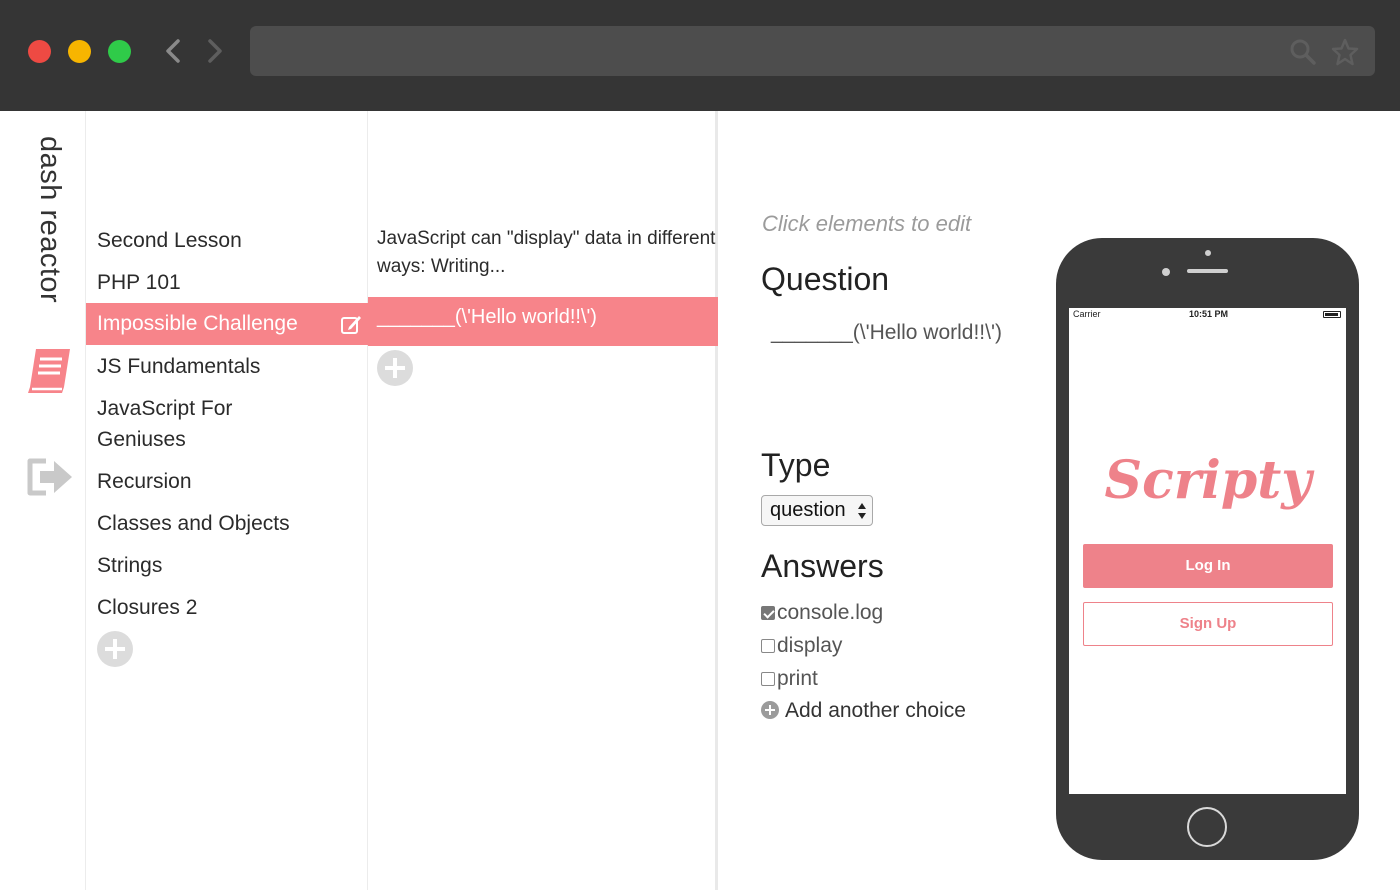 The height and width of the screenshot is (890, 1400). Describe the element at coordinates (1166, 272) in the screenshot. I see `phone-camera` at that location.